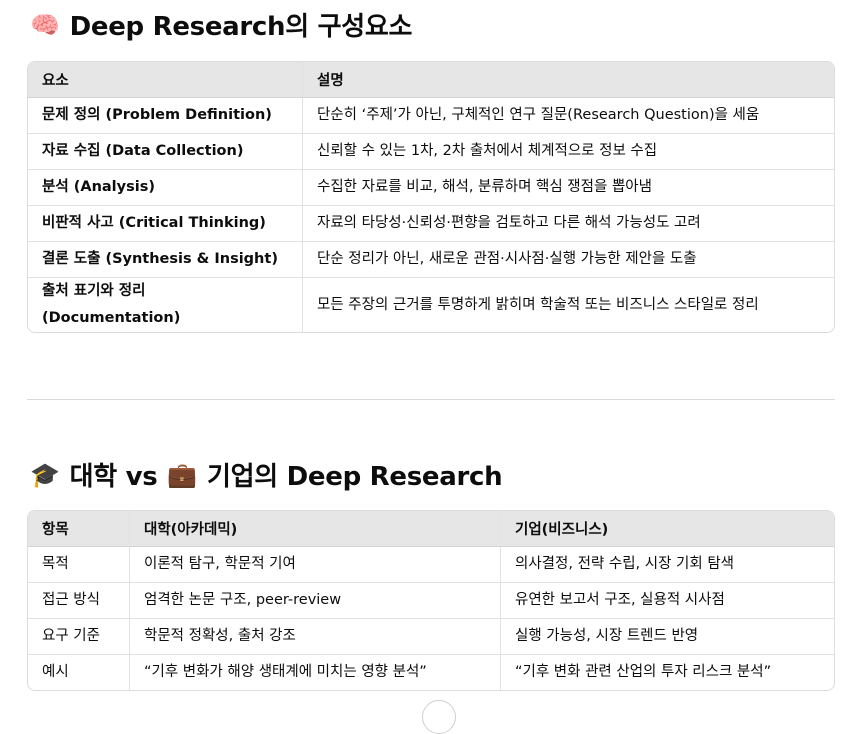 The image size is (857, 734). Describe the element at coordinates (314, 529) in the screenshot. I see `column-header: 대학(아카데믹)` at that location.